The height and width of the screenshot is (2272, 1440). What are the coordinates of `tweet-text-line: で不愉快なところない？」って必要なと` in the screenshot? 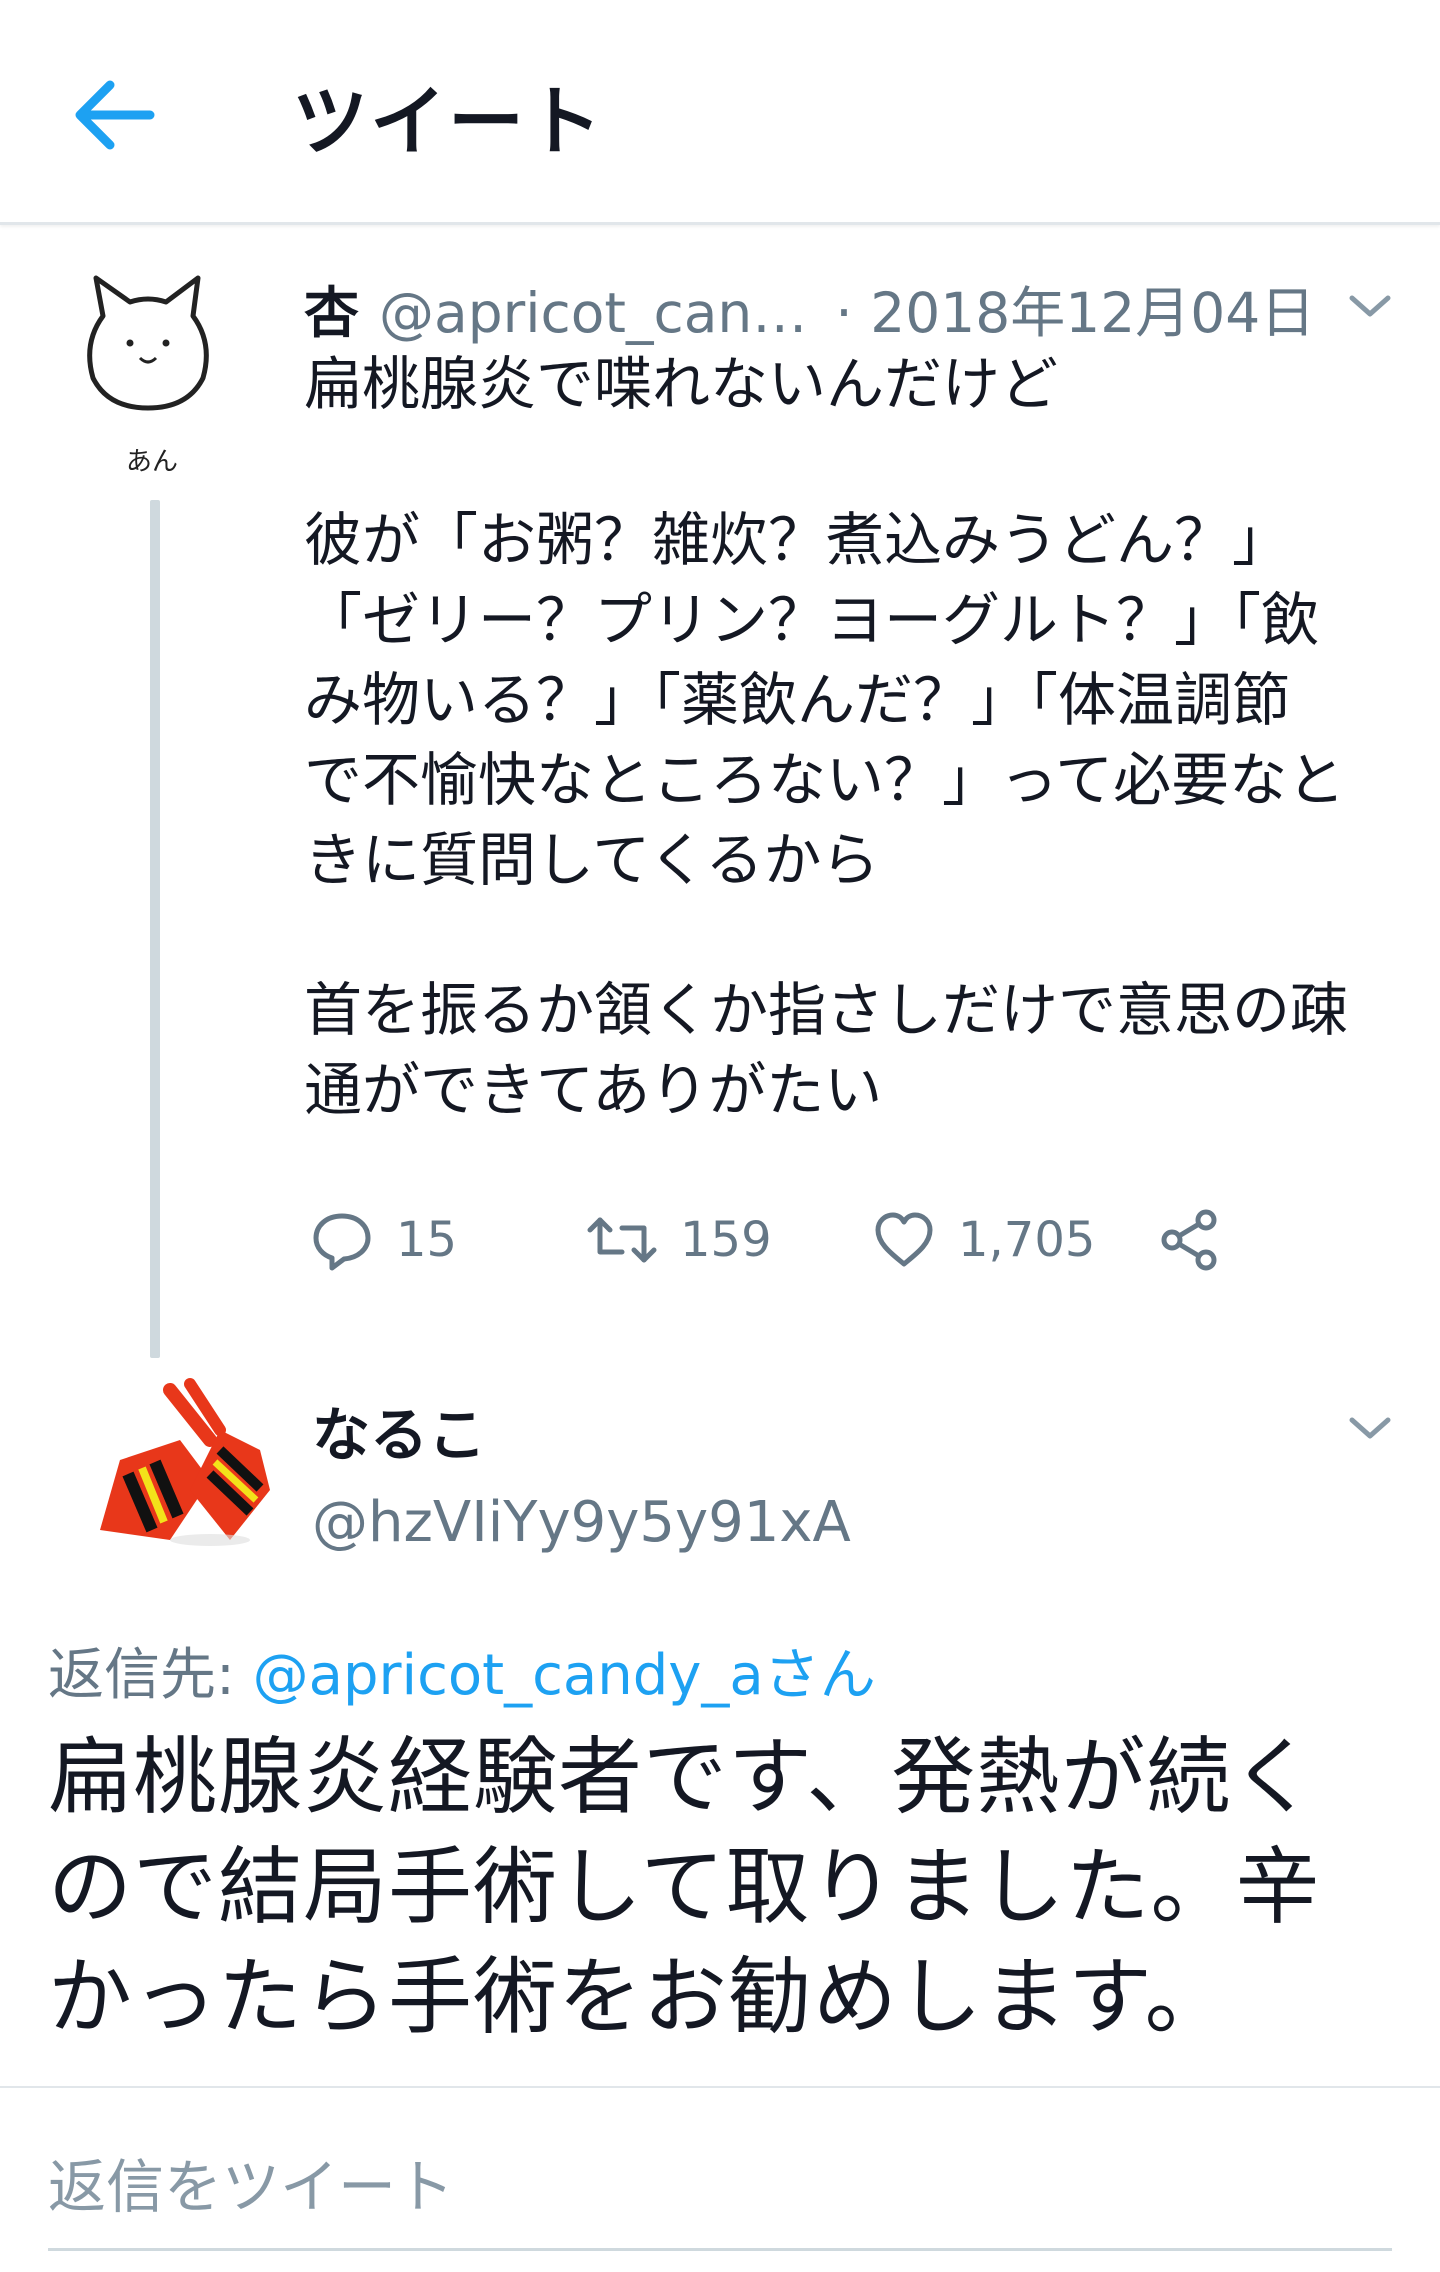 It's located at (825, 780).